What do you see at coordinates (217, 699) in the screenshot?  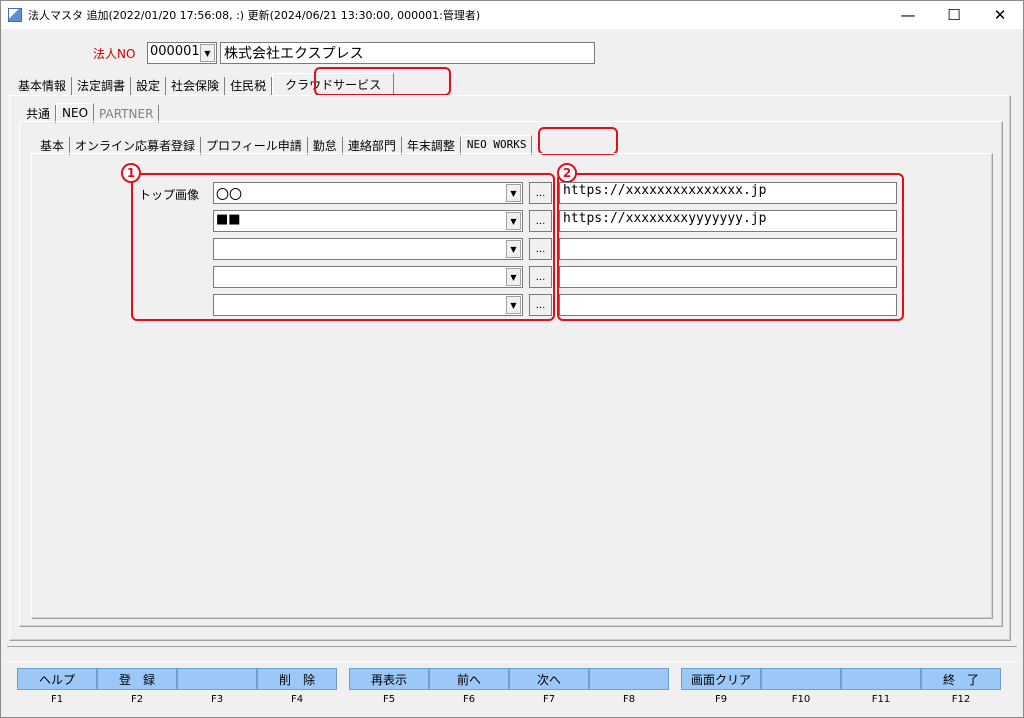 I see `f3-key: F3` at bounding box center [217, 699].